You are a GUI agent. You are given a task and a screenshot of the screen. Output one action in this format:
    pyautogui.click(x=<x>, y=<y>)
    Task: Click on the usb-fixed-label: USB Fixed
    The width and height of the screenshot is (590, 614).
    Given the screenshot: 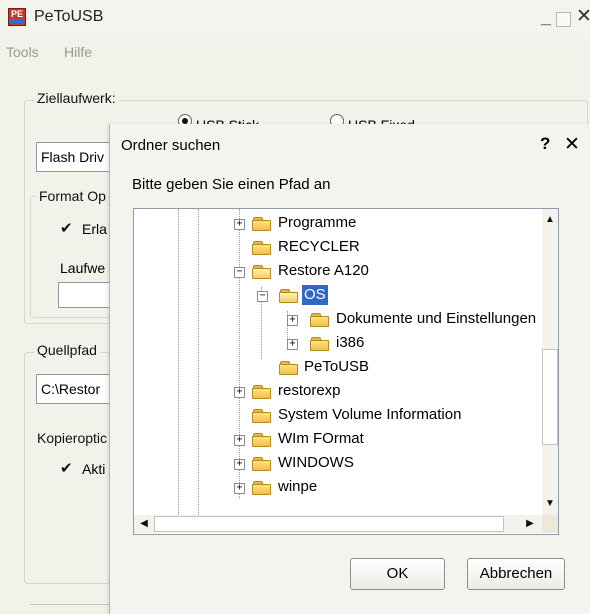 What is the action you would take?
    pyautogui.click(x=381, y=120)
    